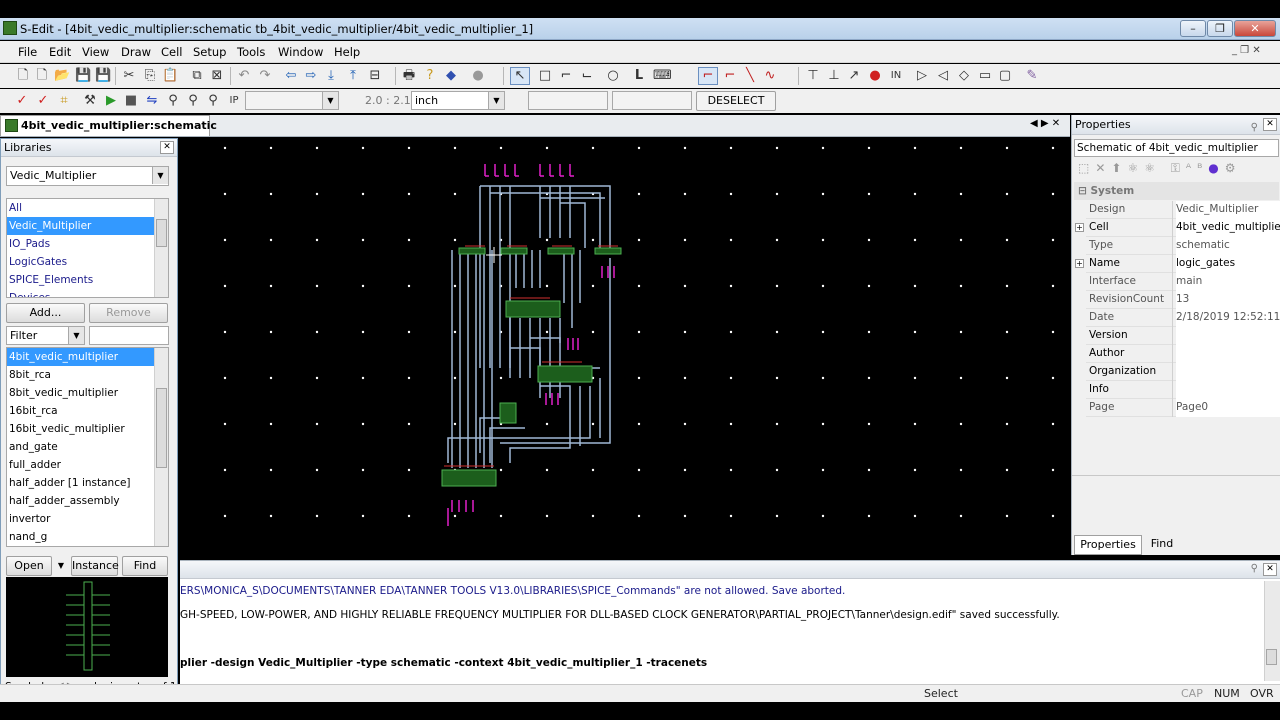 The image size is (1280, 720). What do you see at coordinates (209, 52) in the screenshot?
I see `menu-setup: Setup` at bounding box center [209, 52].